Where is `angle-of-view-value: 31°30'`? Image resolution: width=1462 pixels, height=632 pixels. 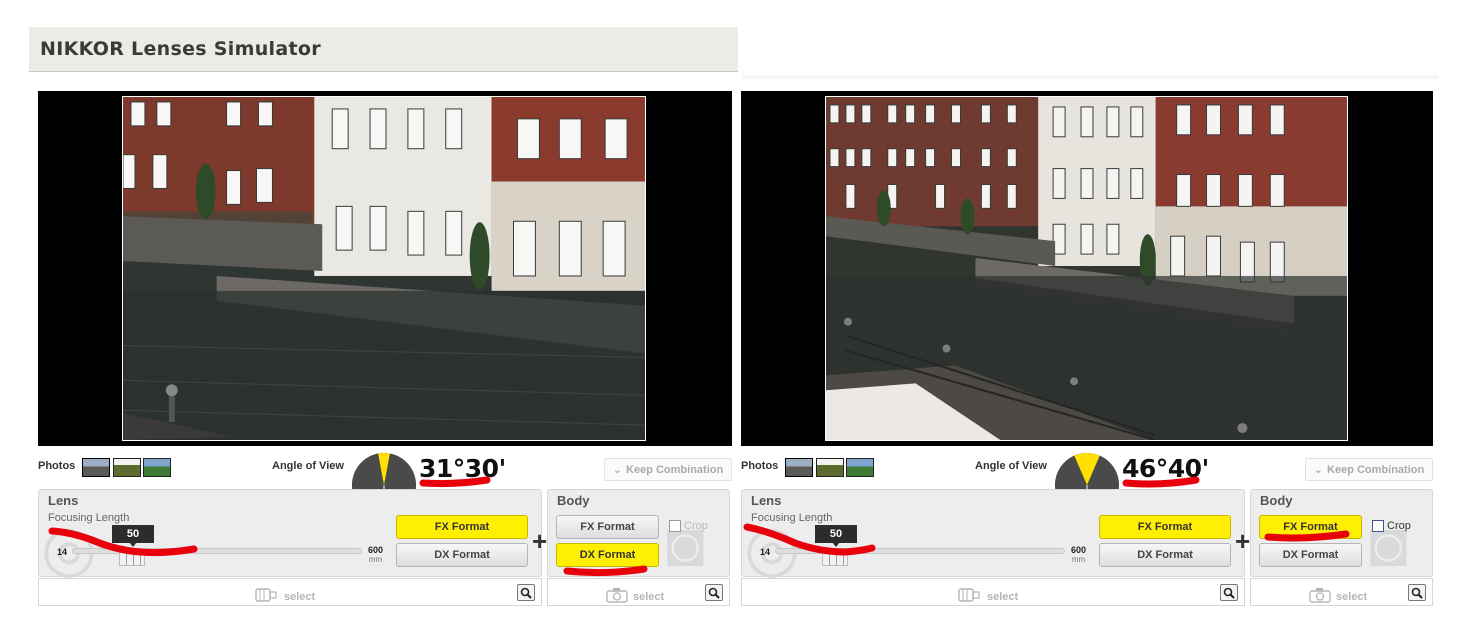 angle-of-view-value: 31°30' is located at coordinates (462, 468).